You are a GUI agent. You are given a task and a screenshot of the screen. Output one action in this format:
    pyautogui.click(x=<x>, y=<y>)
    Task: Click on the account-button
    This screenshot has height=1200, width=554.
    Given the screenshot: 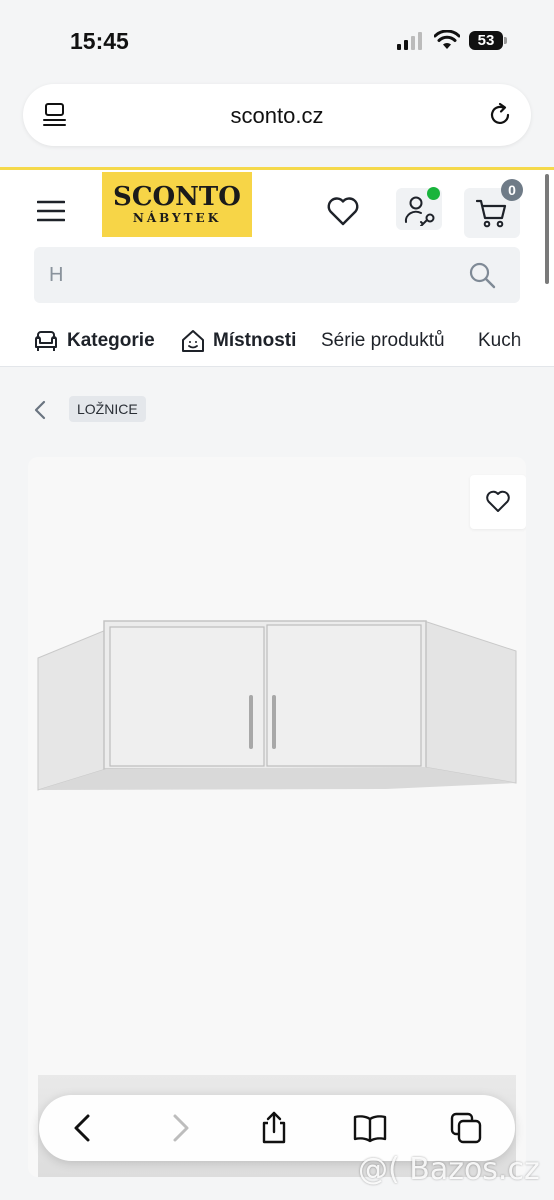 What is the action you would take?
    pyautogui.click(x=419, y=208)
    